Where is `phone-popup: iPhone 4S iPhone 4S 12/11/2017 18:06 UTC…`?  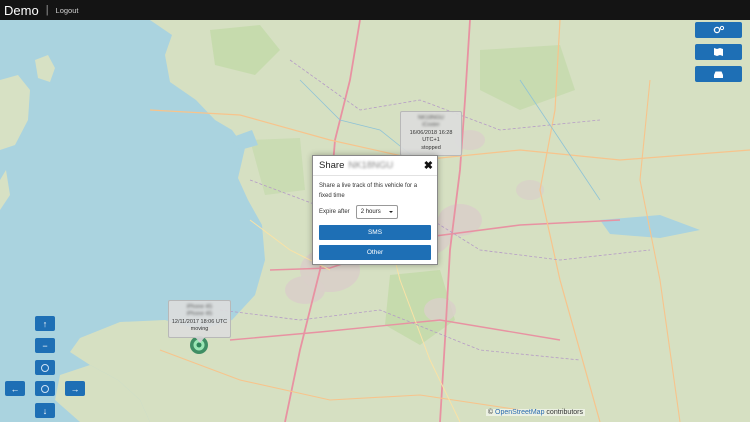
phone-popup: iPhone 4S iPhone 4S 12/11/2017 18:06 UTC… is located at coordinates (199, 321).